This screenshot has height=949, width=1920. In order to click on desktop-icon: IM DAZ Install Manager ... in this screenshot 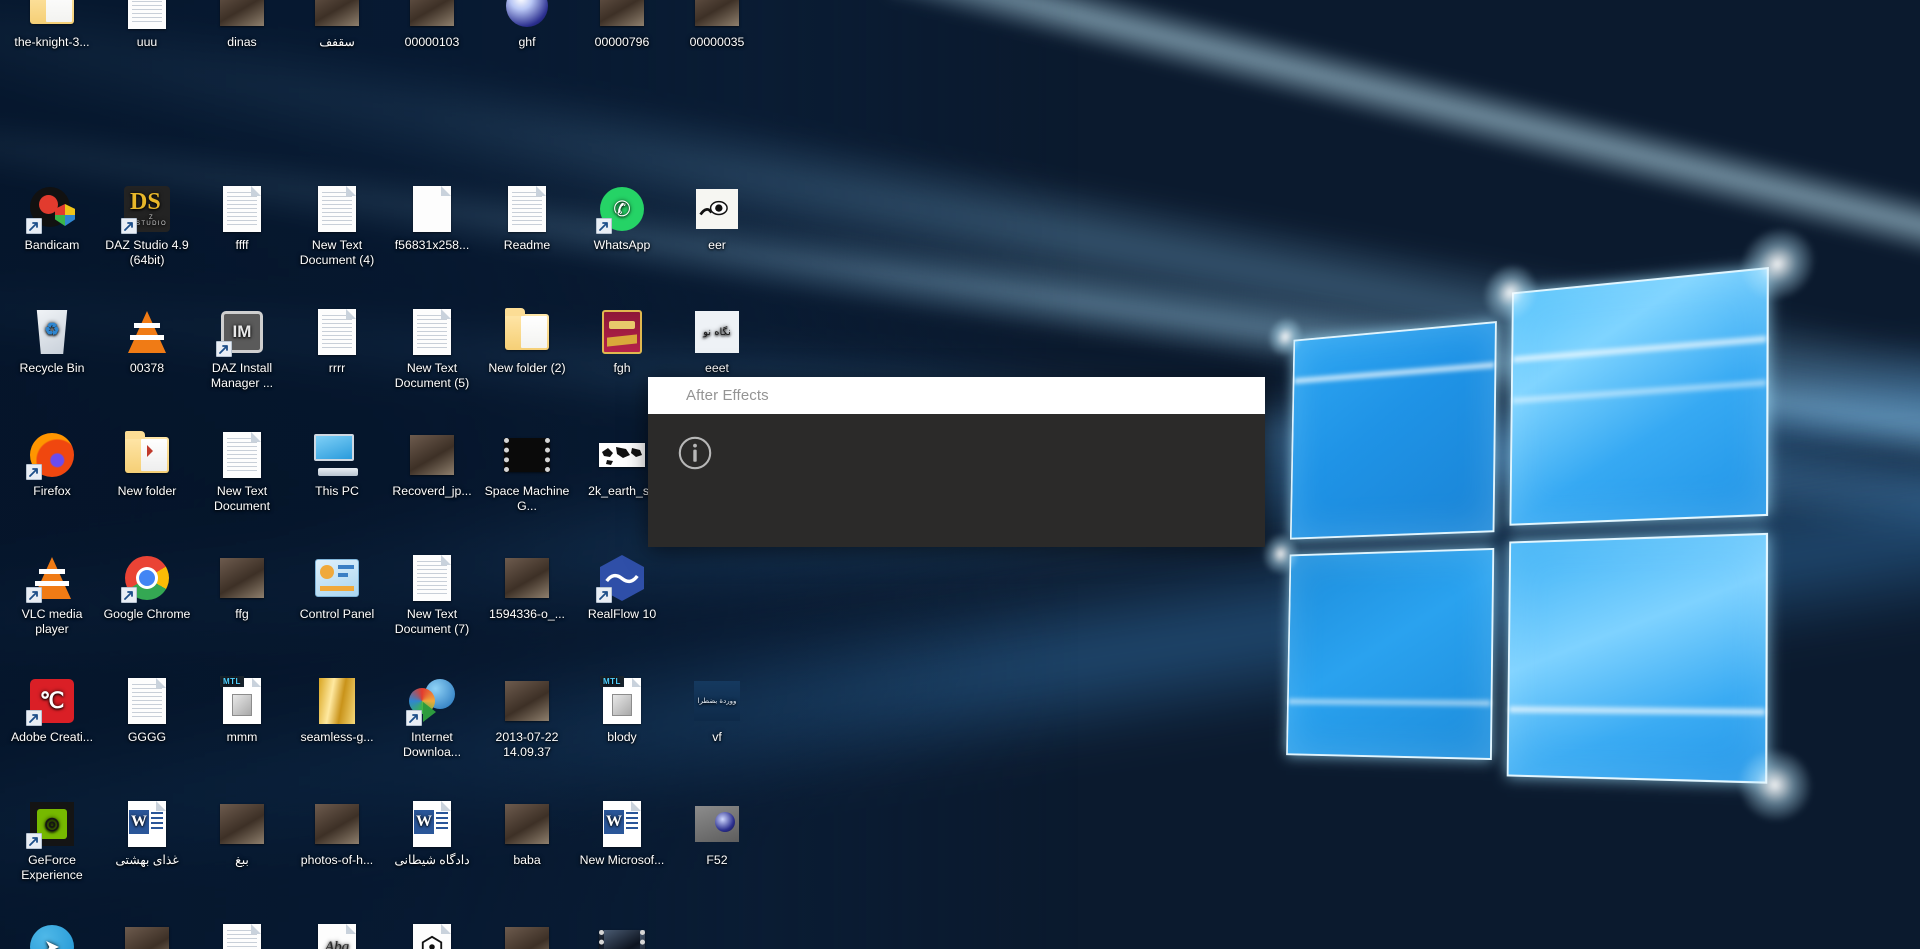, I will do `click(242, 349)`.